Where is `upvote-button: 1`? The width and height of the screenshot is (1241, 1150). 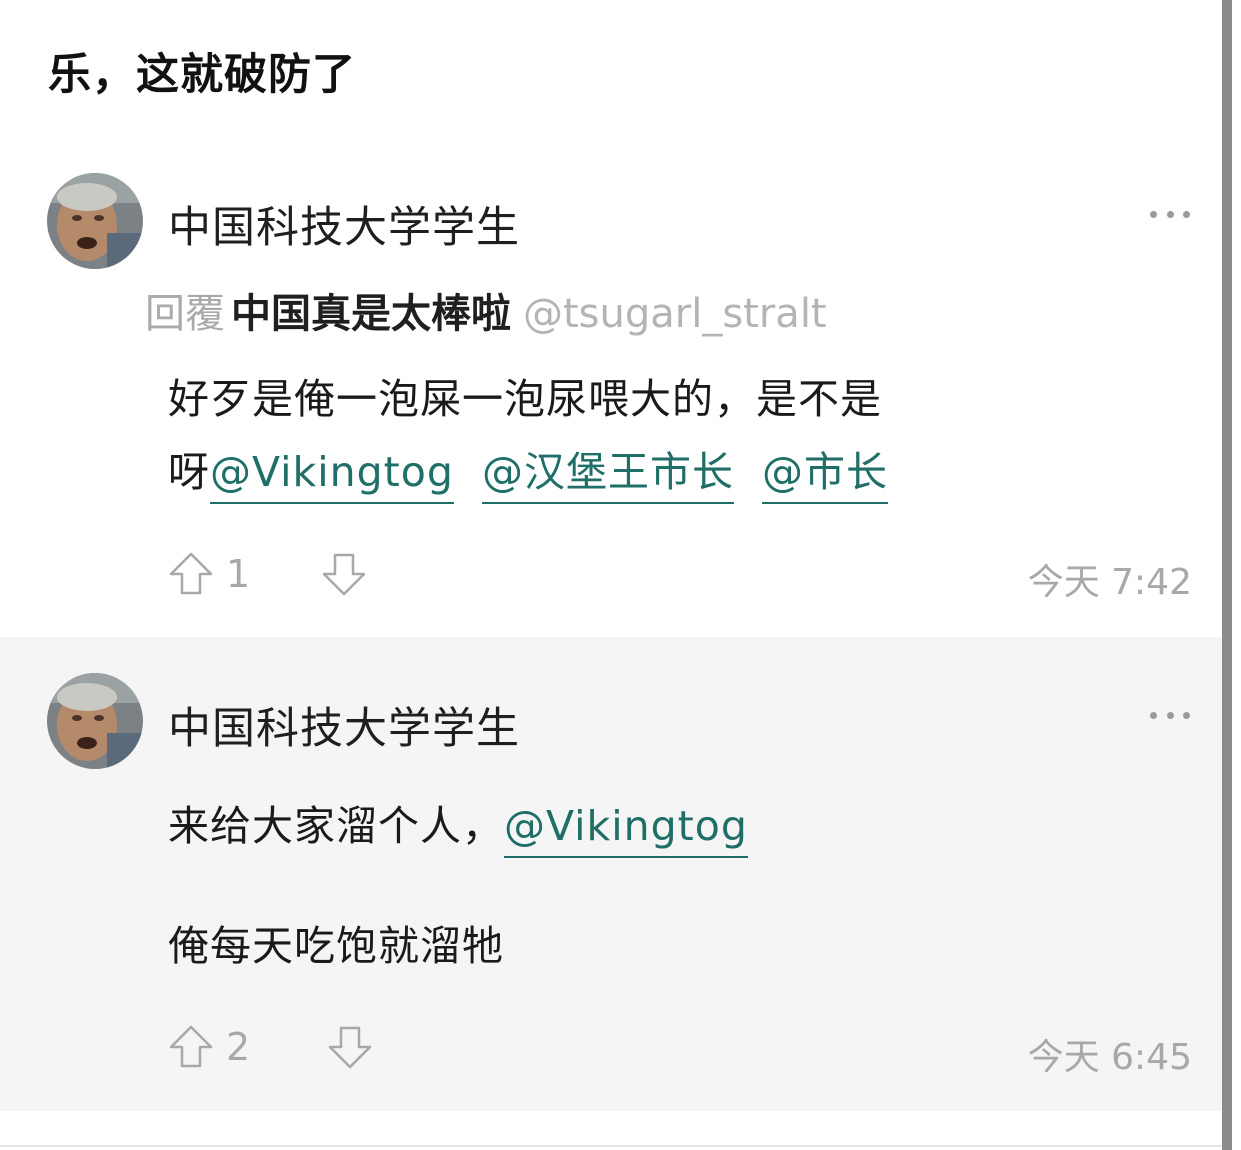
upvote-button: 1 is located at coordinates (209, 574).